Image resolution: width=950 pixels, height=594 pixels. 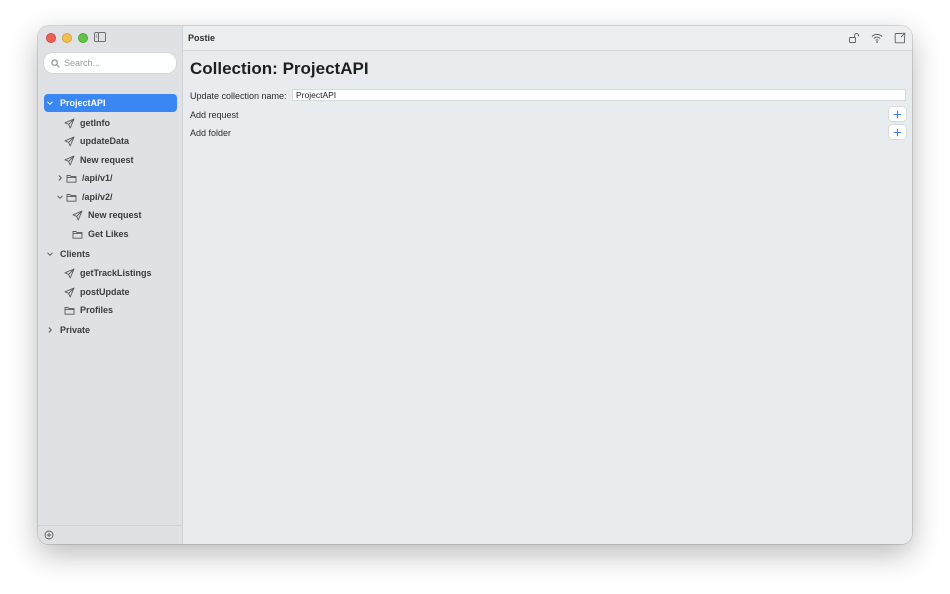 I want to click on sidebar-item-label: ProjectAPI, so click(x=83, y=103).